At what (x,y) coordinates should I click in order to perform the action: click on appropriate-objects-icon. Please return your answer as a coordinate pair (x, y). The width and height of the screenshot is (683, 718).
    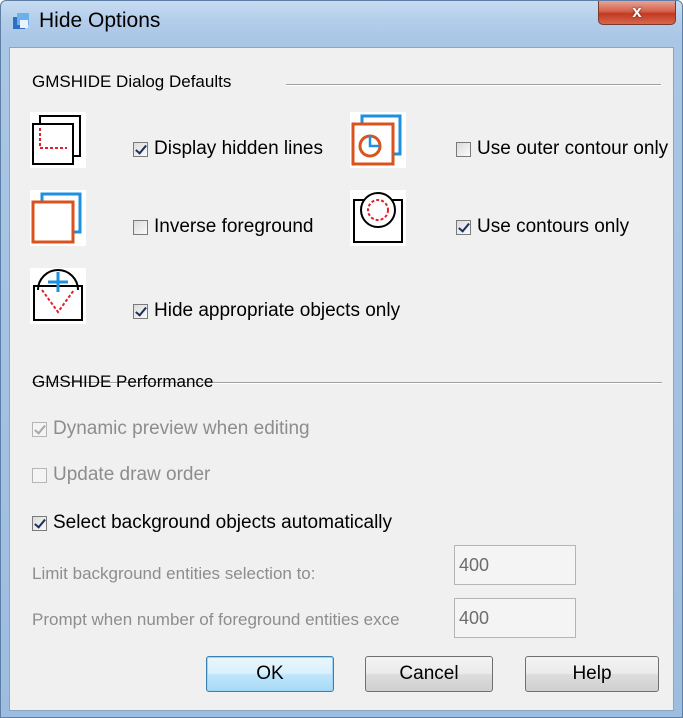
    Looking at the image, I should click on (58, 296).